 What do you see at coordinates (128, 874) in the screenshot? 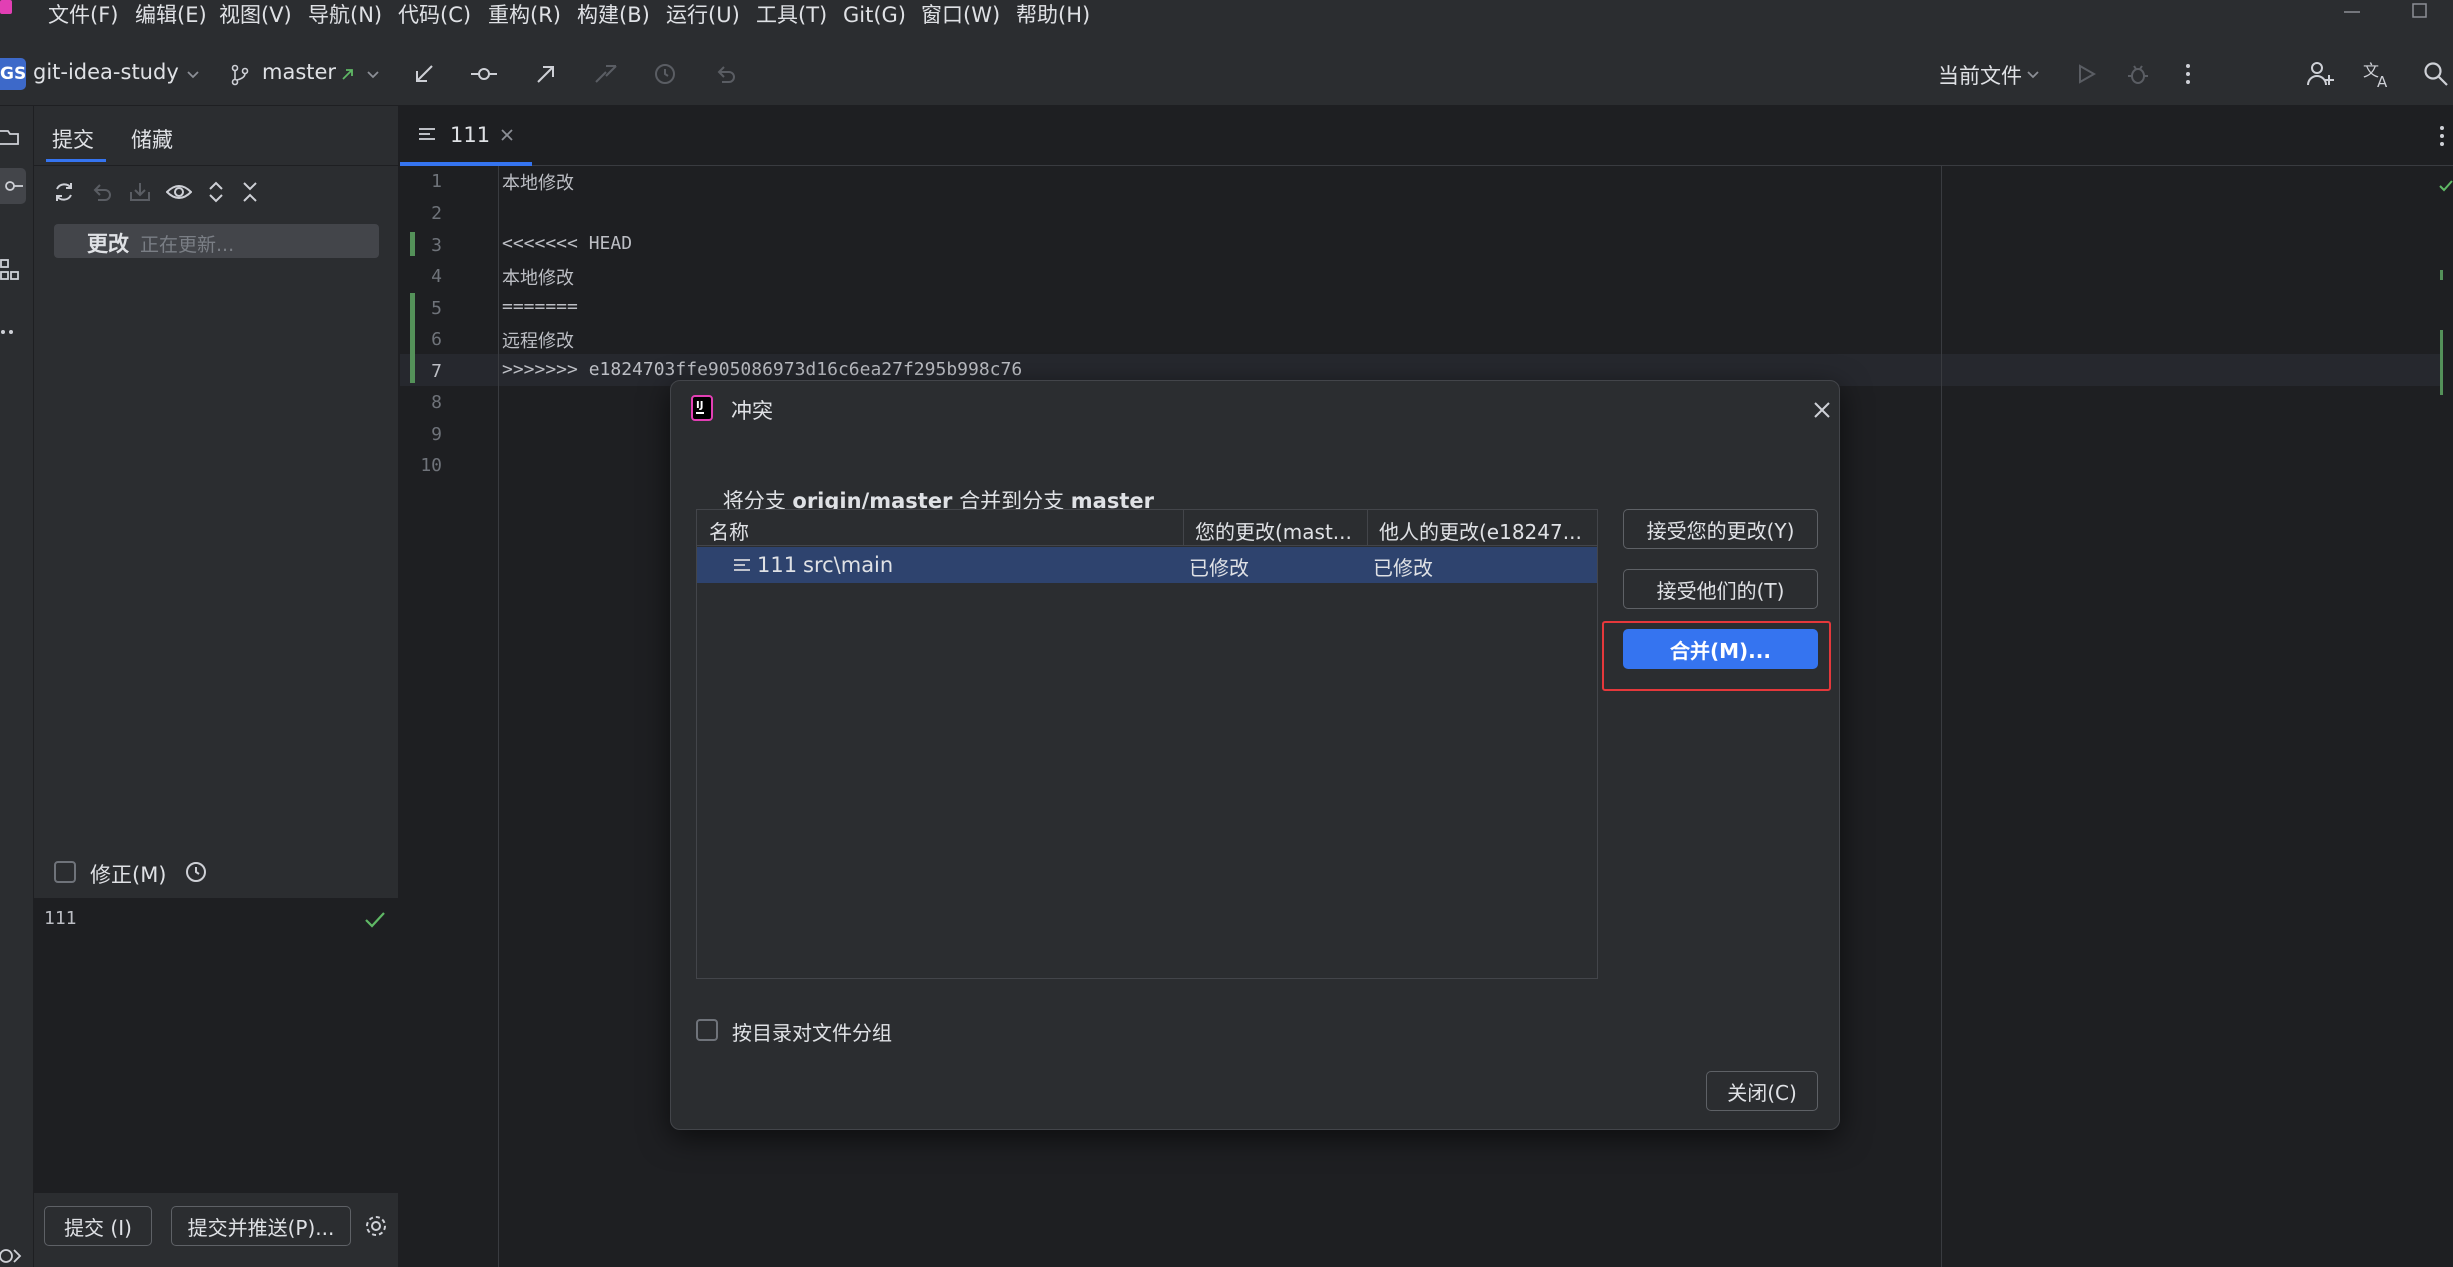
I see `amend-label: 修正(M)` at bounding box center [128, 874].